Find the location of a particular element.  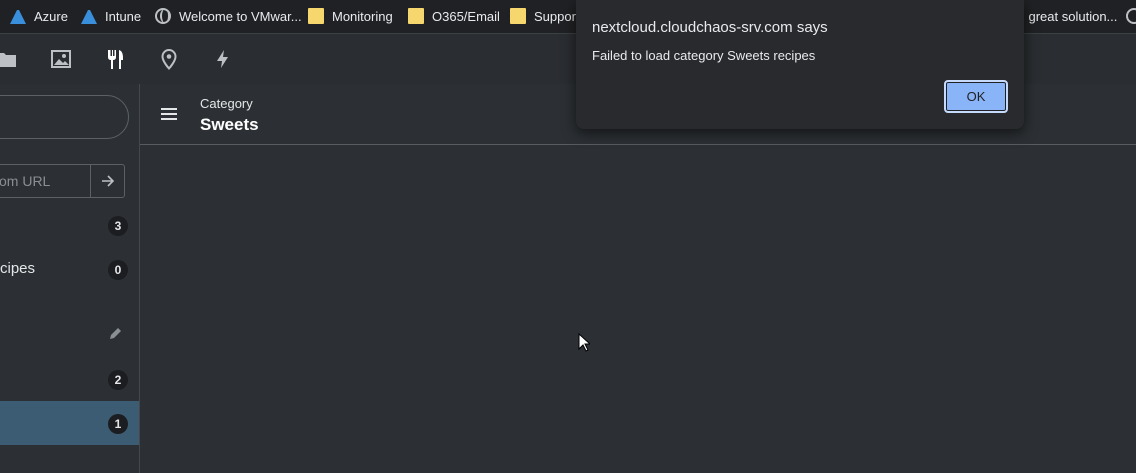

app-navigation: om URL 3 cipes 0 2 1 is located at coordinates (70, 278).